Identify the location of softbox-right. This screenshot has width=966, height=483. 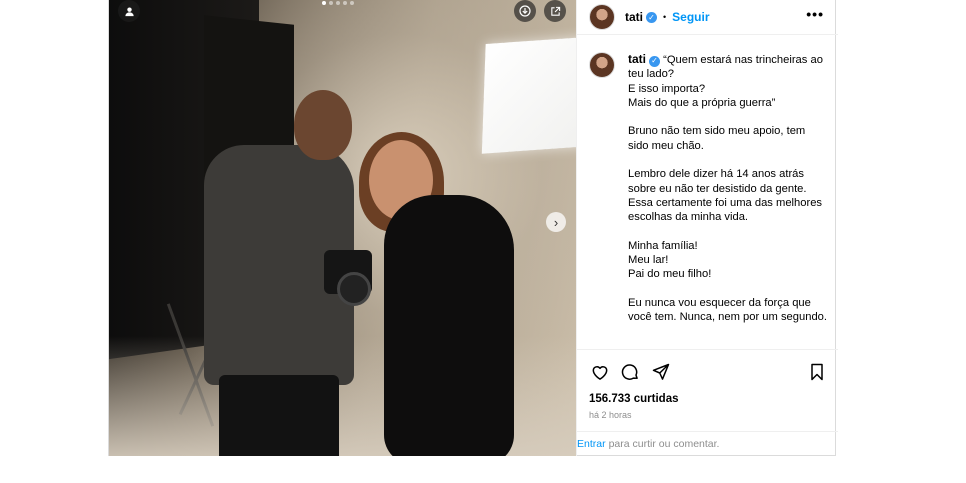
(528, 95).